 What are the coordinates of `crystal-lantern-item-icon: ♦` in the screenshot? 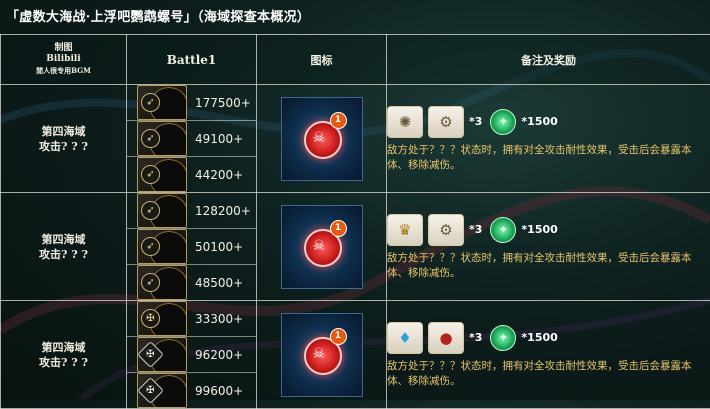 It's located at (405, 338).